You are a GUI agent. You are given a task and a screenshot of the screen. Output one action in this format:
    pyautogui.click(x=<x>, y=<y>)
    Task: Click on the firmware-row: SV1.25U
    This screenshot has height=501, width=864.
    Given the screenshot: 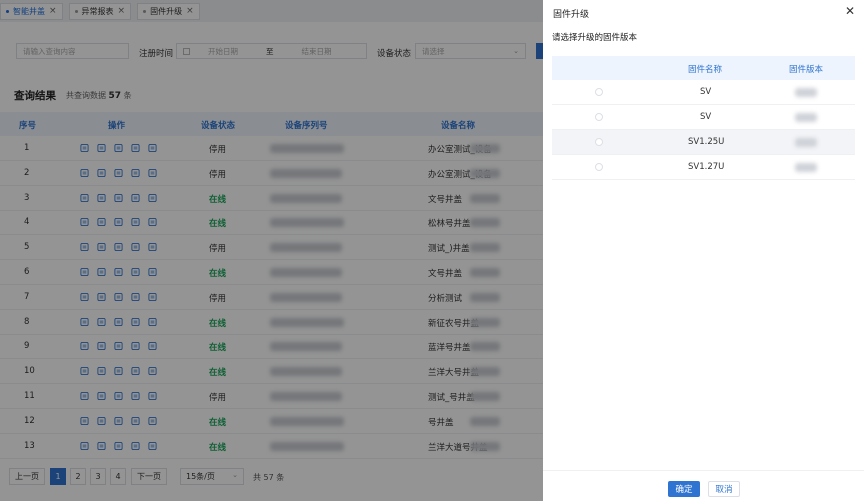 What is the action you would take?
    pyautogui.click(x=703, y=142)
    